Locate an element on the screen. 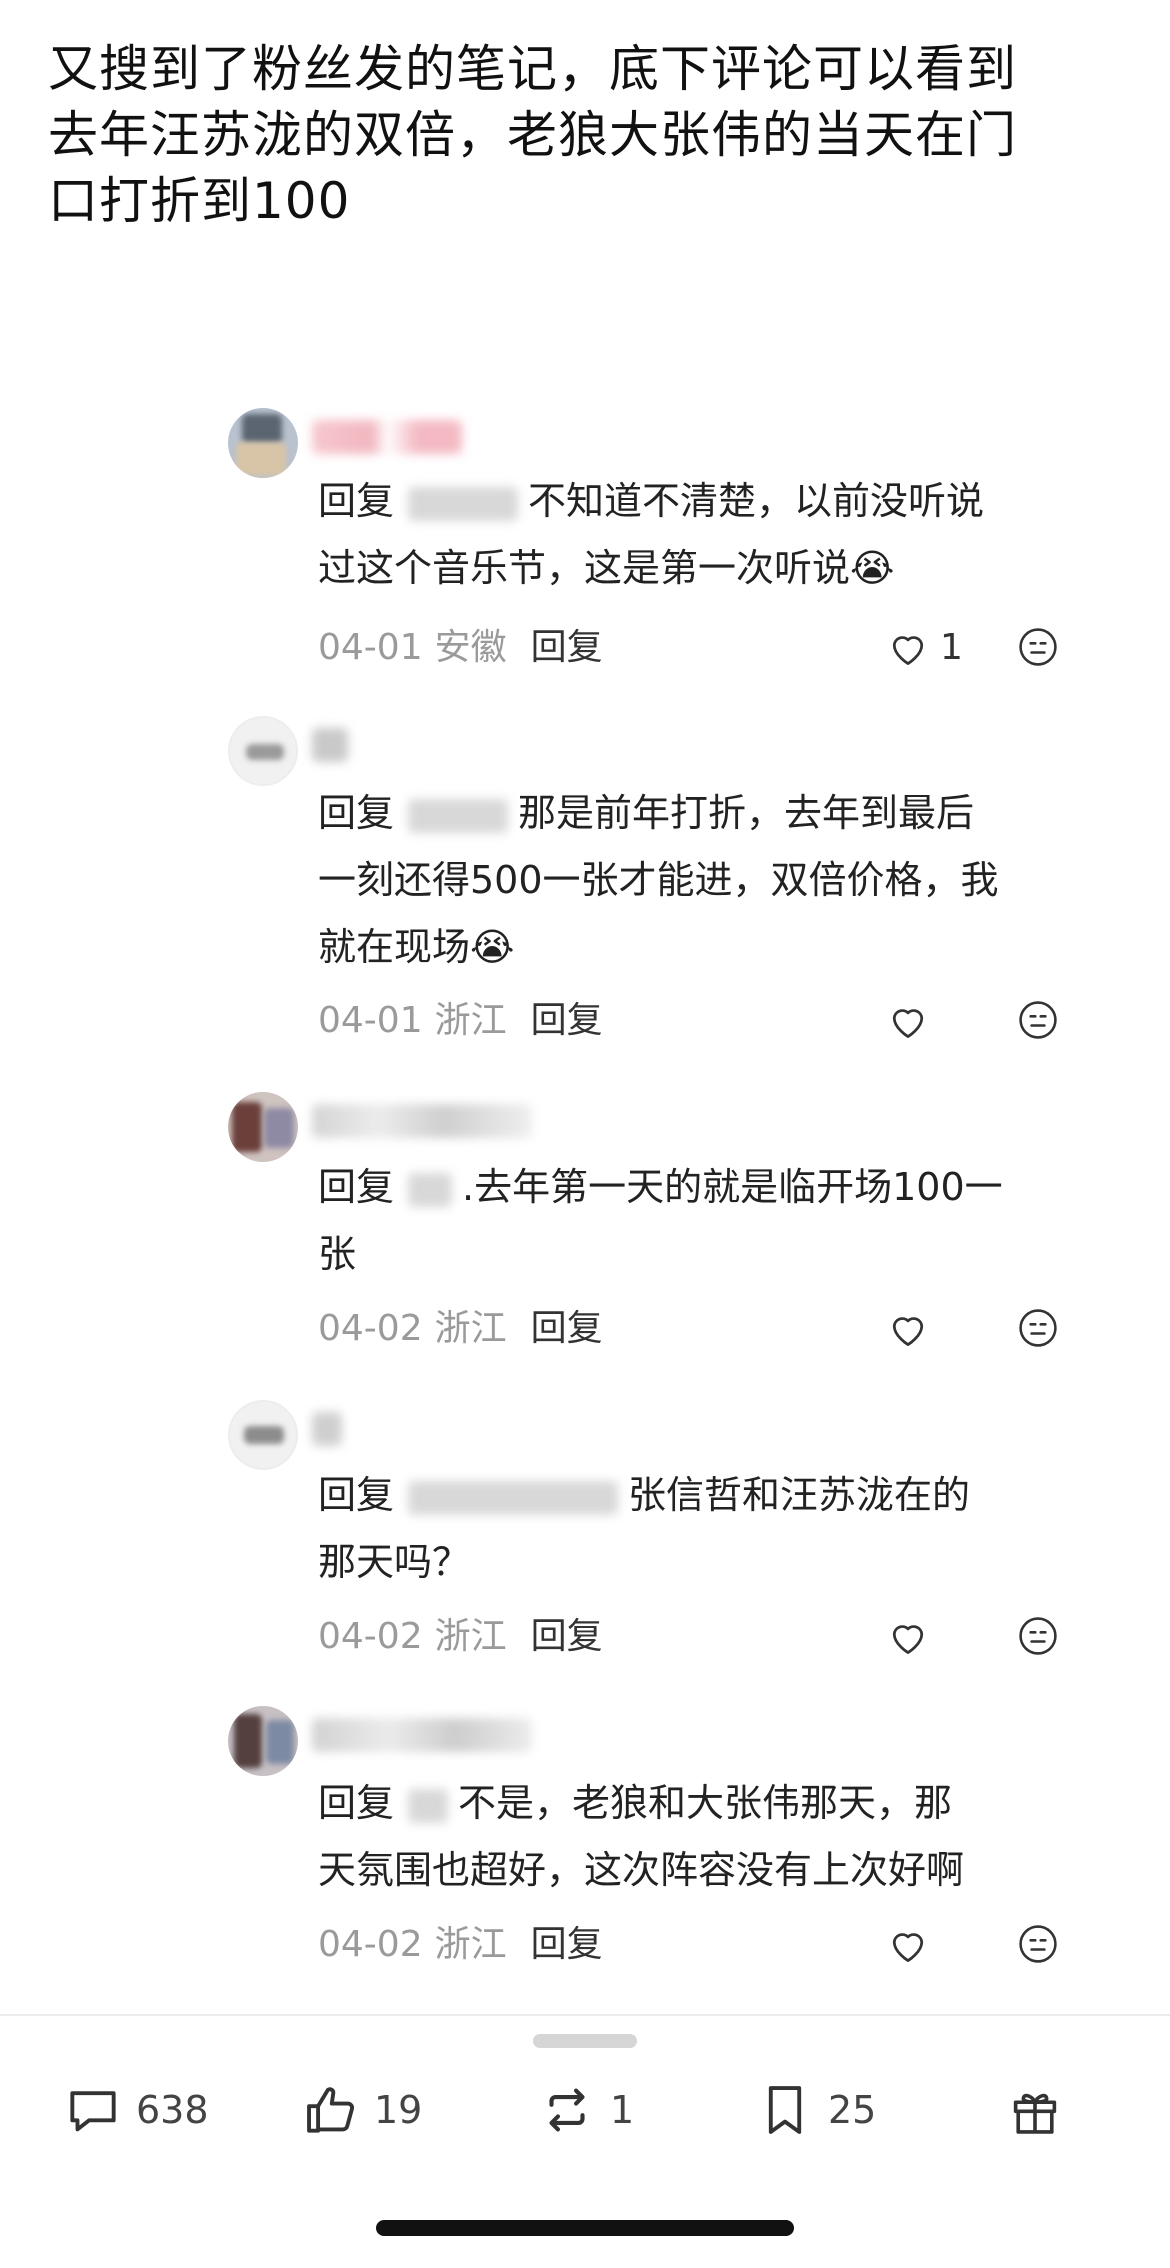 Image resolution: width=1170 pixels, height=2268 pixels. comment-line: 天氛围也超好，这次阵容没有上次好啊 is located at coordinates (641, 1870).